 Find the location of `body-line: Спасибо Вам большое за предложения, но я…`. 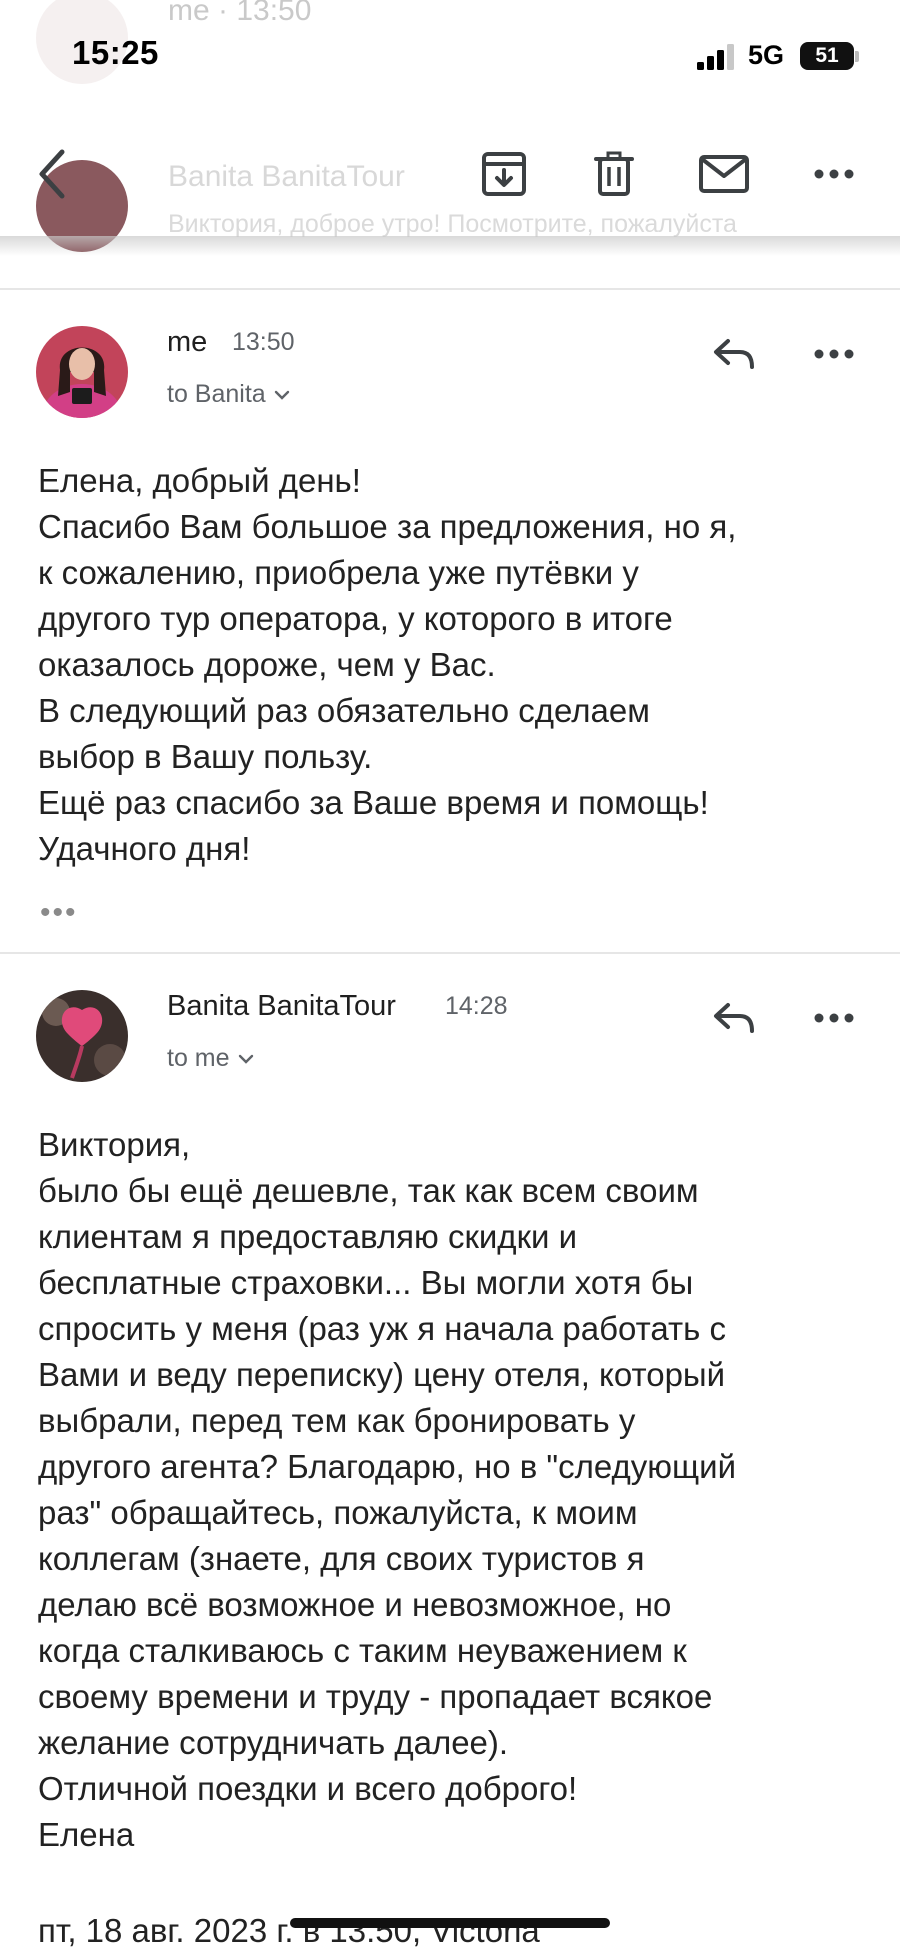

body-line: Спасибо Вам большое за предложения, но я… is located at coordinates (387, 526).